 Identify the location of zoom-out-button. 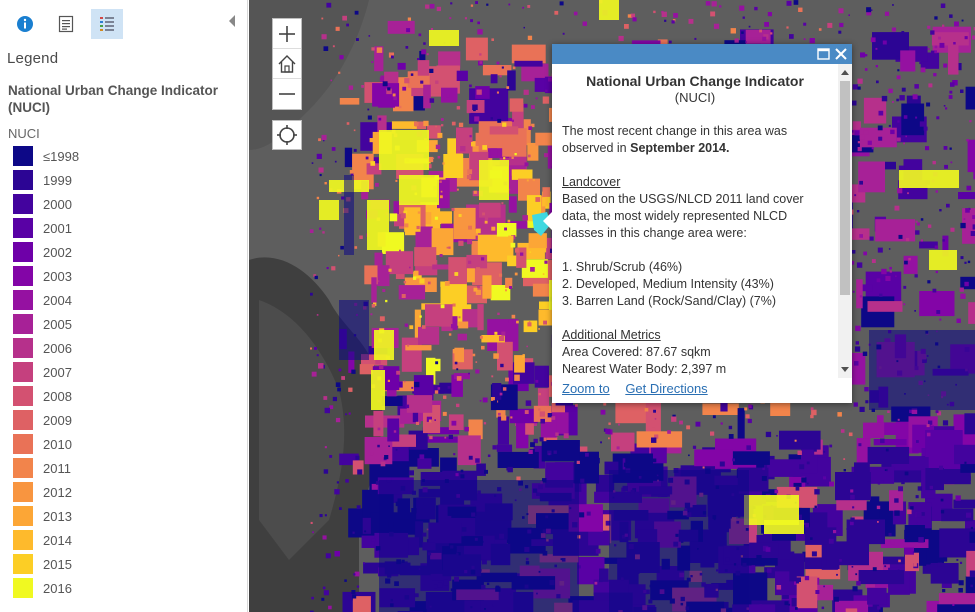
(287, 94).